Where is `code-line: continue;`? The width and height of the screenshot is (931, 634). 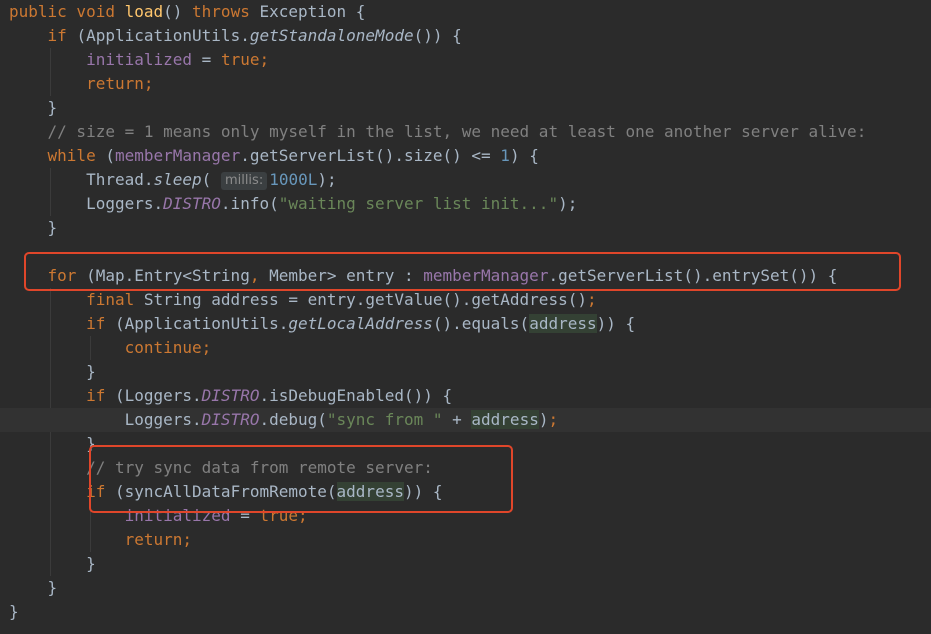
code-line: continue; is located at coordinates (465, 348).